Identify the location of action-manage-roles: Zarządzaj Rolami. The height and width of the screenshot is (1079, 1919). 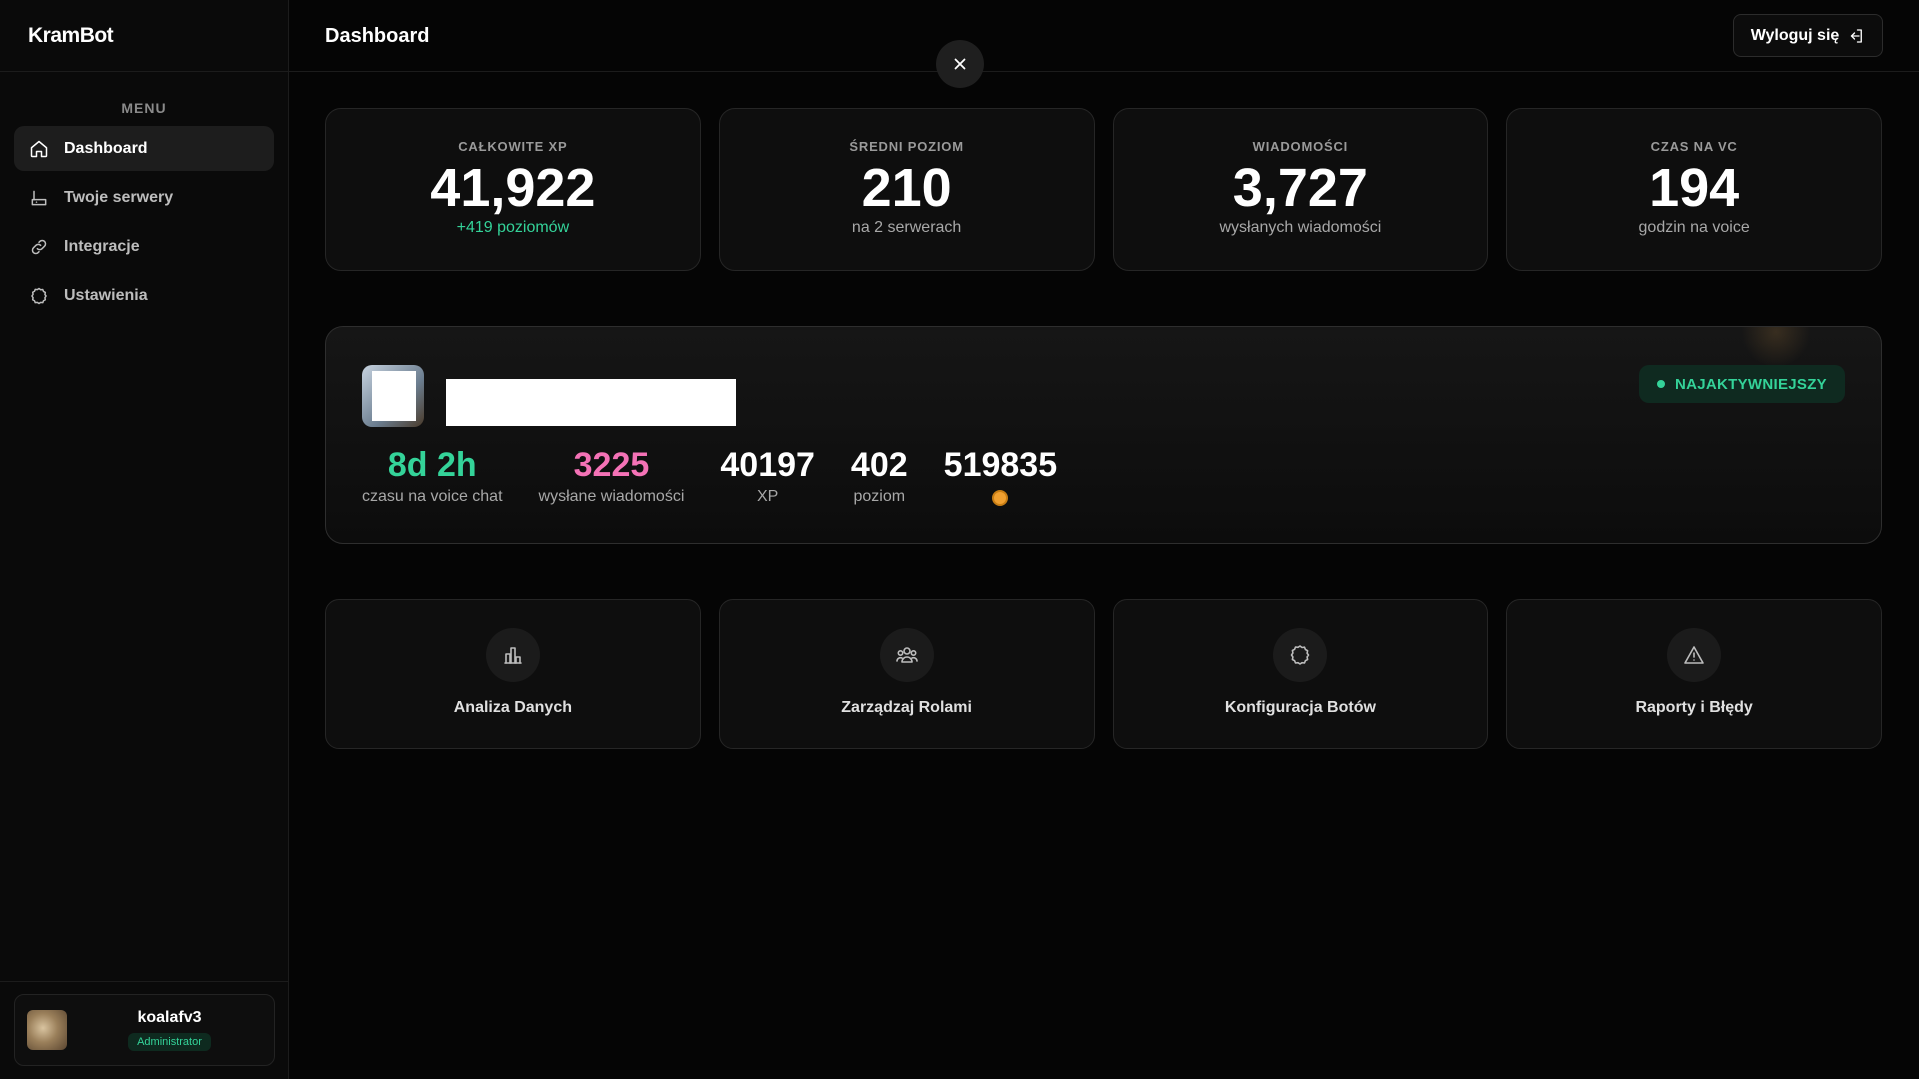
(906, 674).